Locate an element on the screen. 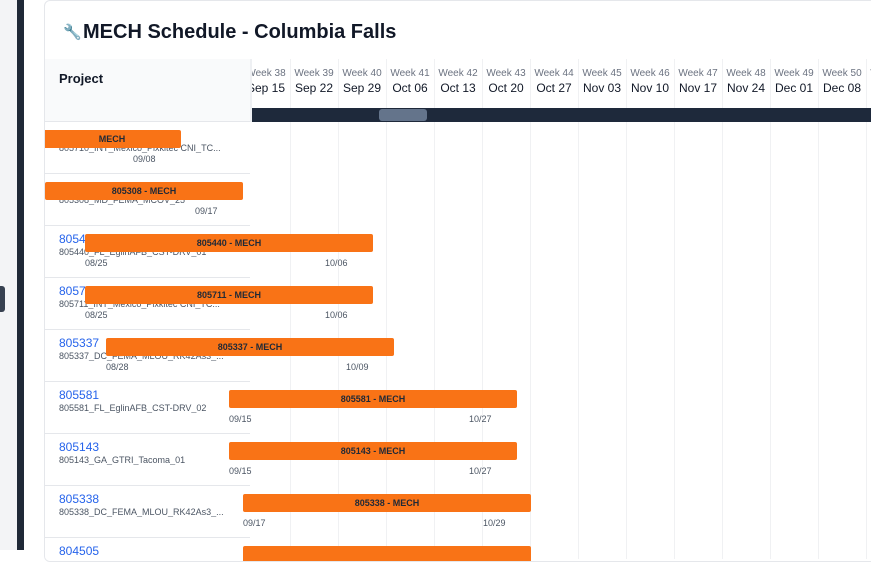 The height and width of the screenshot is (562, 871). week-label: Week 48 is located at coordinates (746, 73).